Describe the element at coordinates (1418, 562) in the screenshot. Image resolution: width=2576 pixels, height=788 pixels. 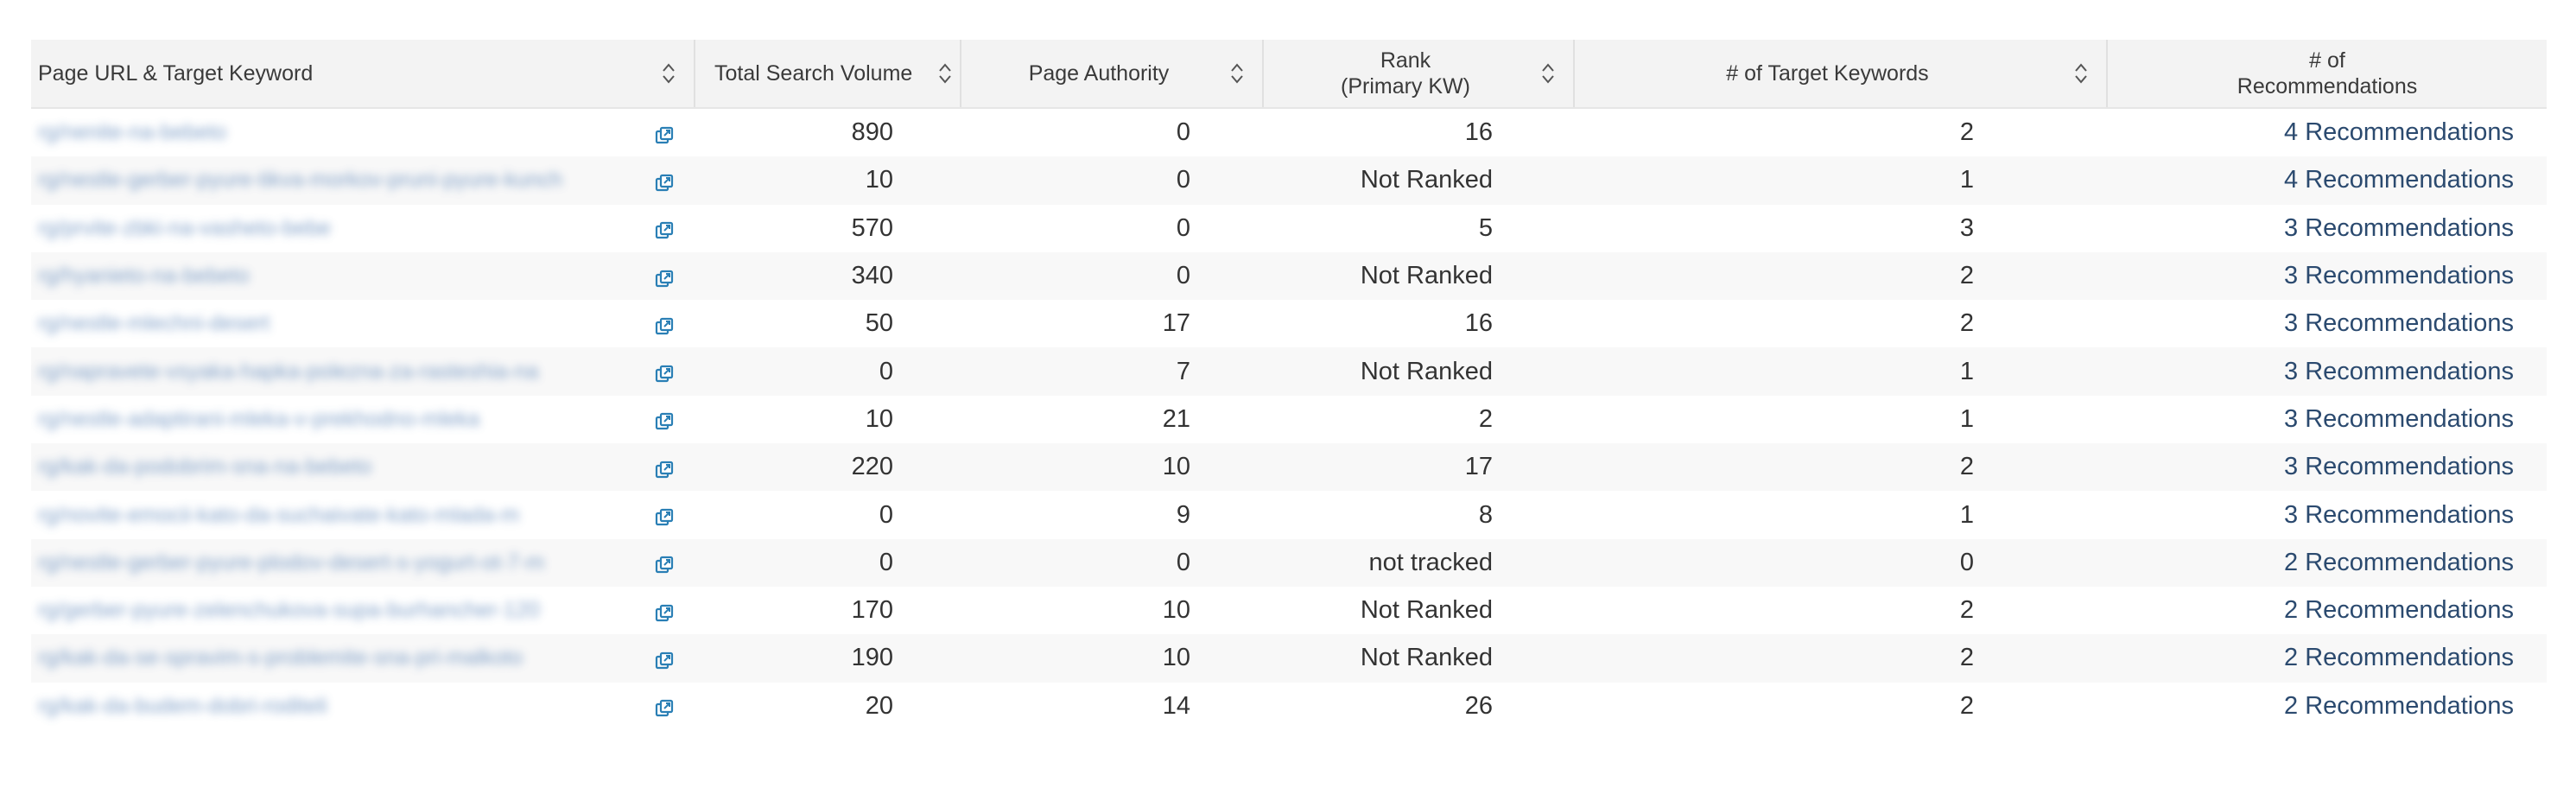
I see `rank-primary-kw-cell: not tracked` at that location.